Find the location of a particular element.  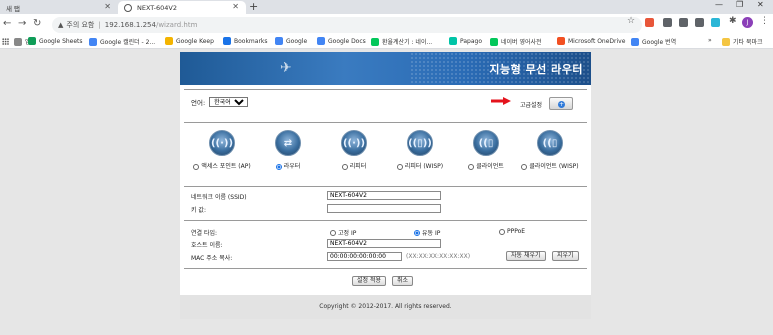

cancel-button: 취소 is located at coordinates (403, 281).